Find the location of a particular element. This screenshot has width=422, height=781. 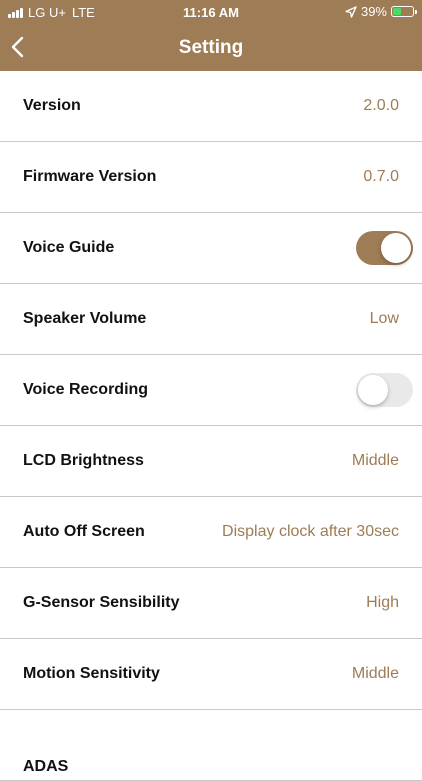

setting-row-adas: ADAS is located at coordinates (211, 745).